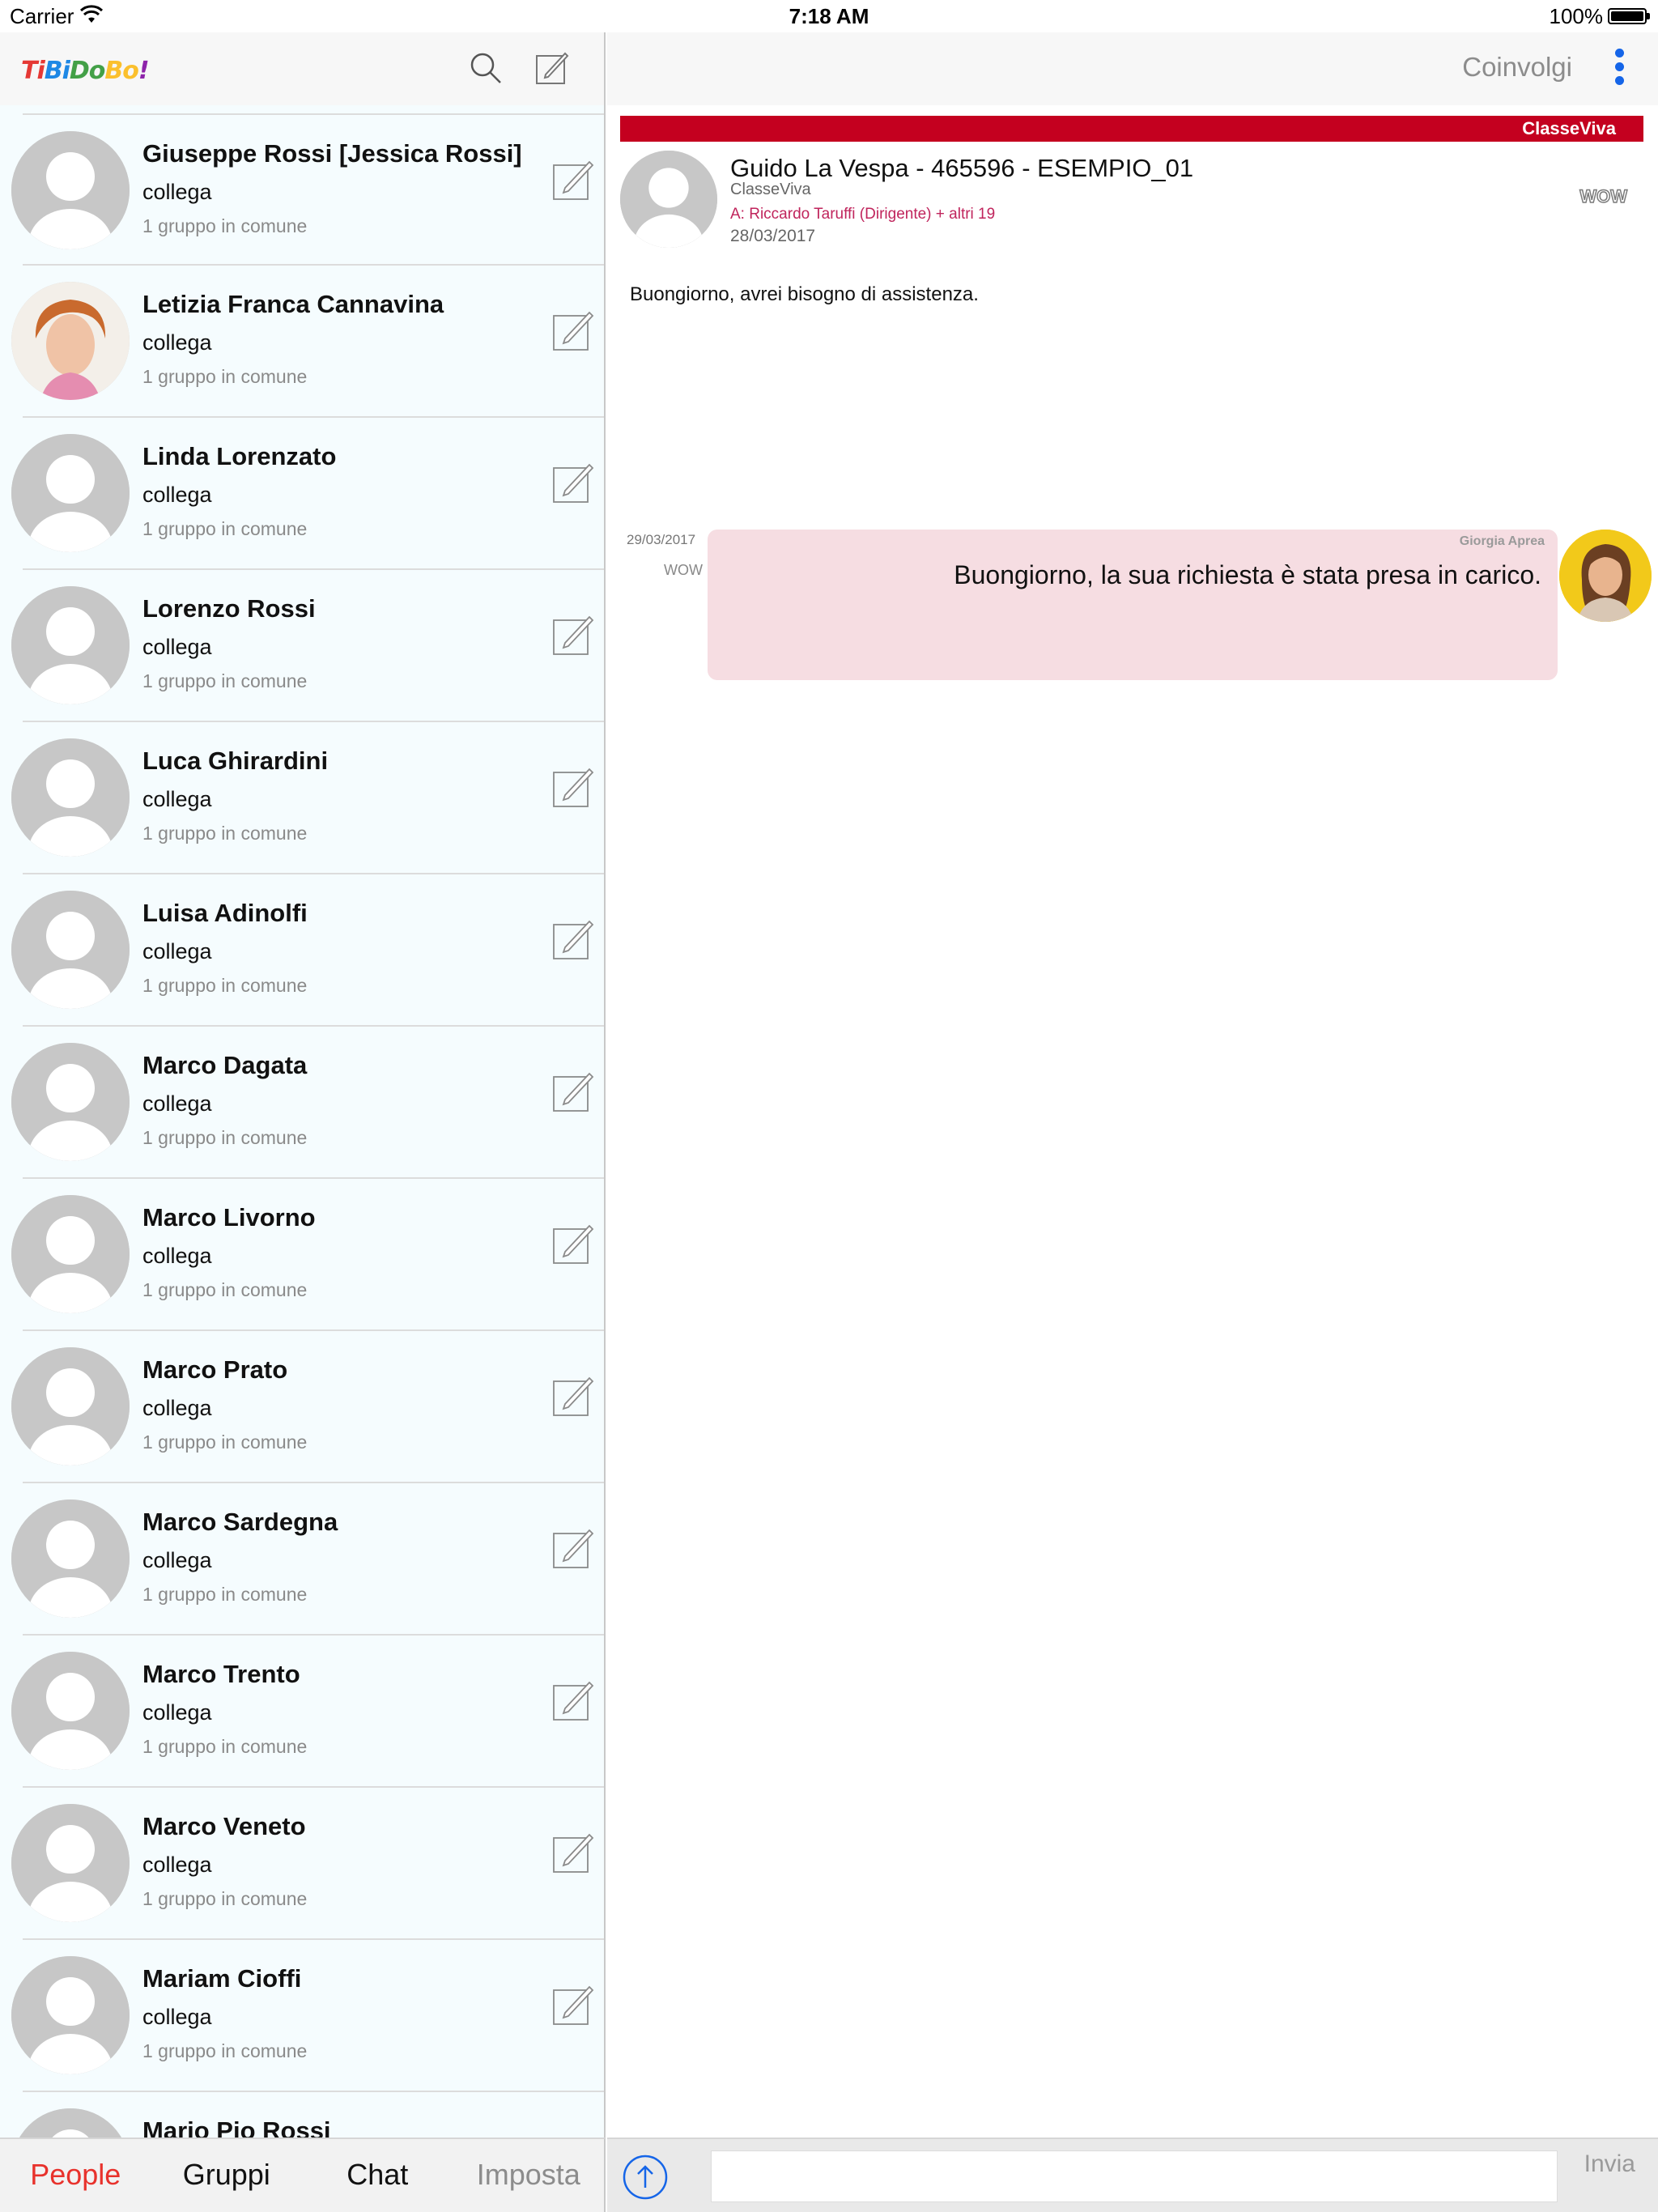 The image size is (1658, 2212). Describe the element at coordinates (804, 294) in the screenshot. I see `message-body: Buongiorno, avrei bisogno di assistenza.` at that location.